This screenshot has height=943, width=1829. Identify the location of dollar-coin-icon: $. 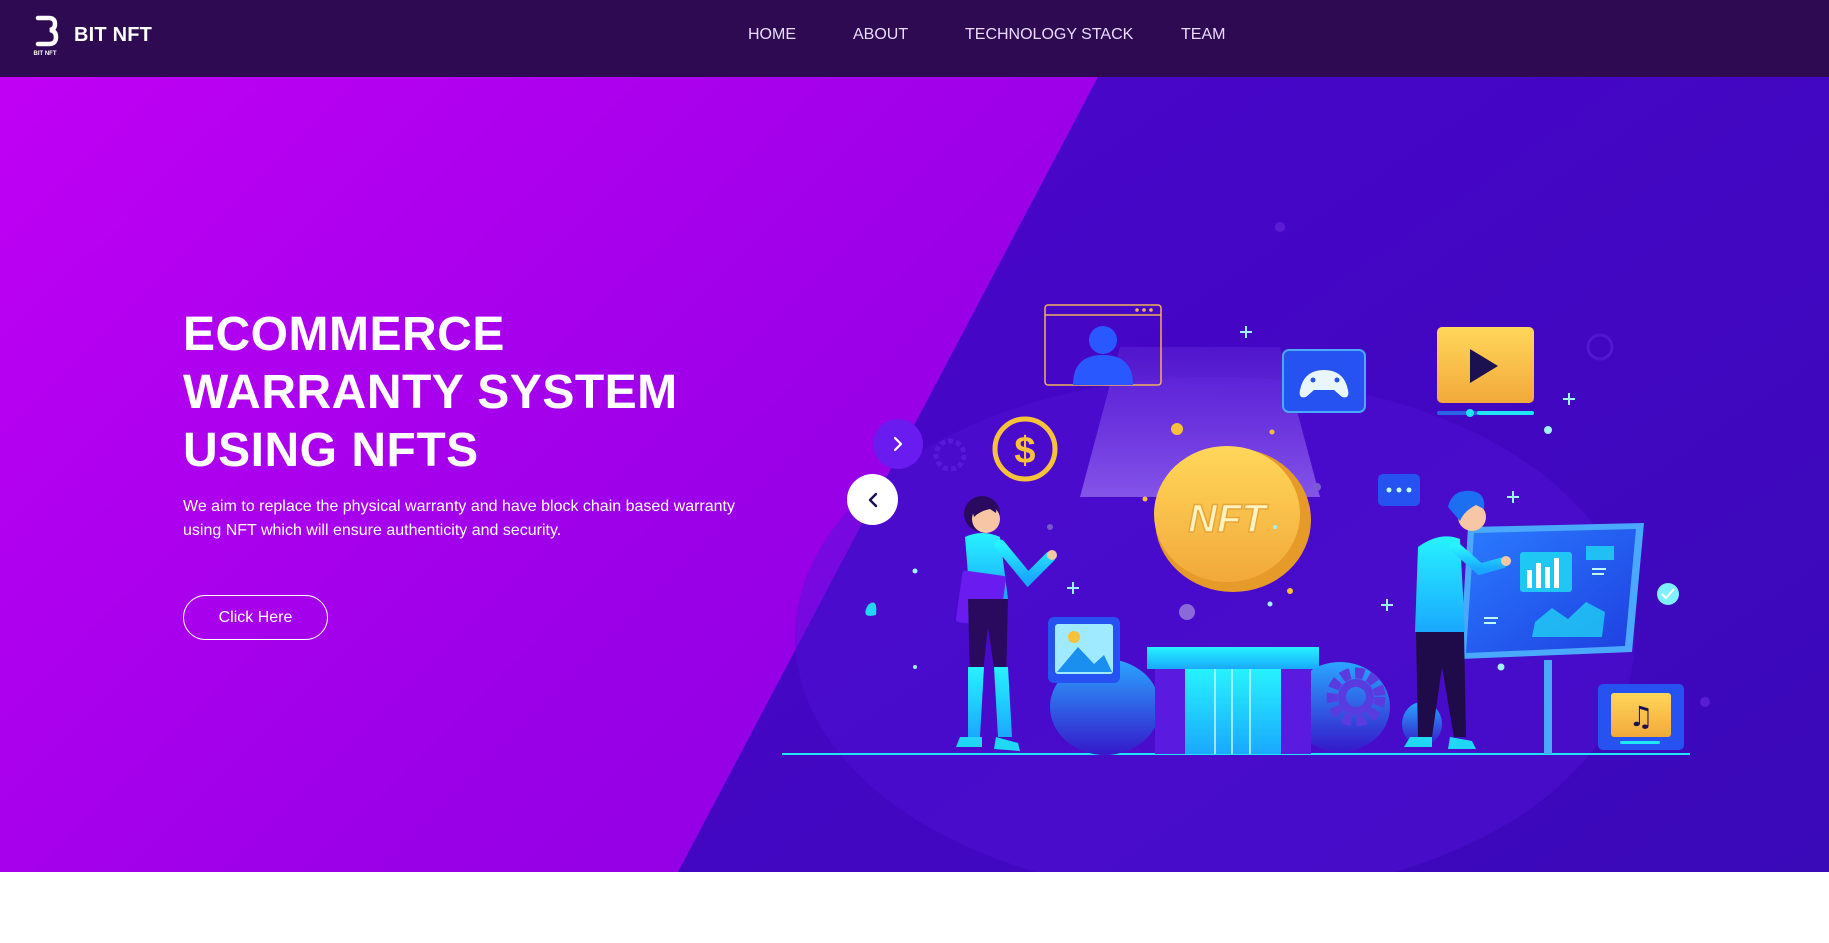
(1025, 449).